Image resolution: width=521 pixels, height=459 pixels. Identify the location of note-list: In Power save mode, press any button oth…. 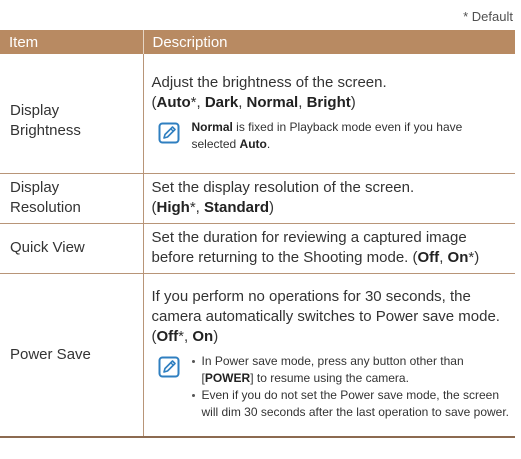
(350, 387).